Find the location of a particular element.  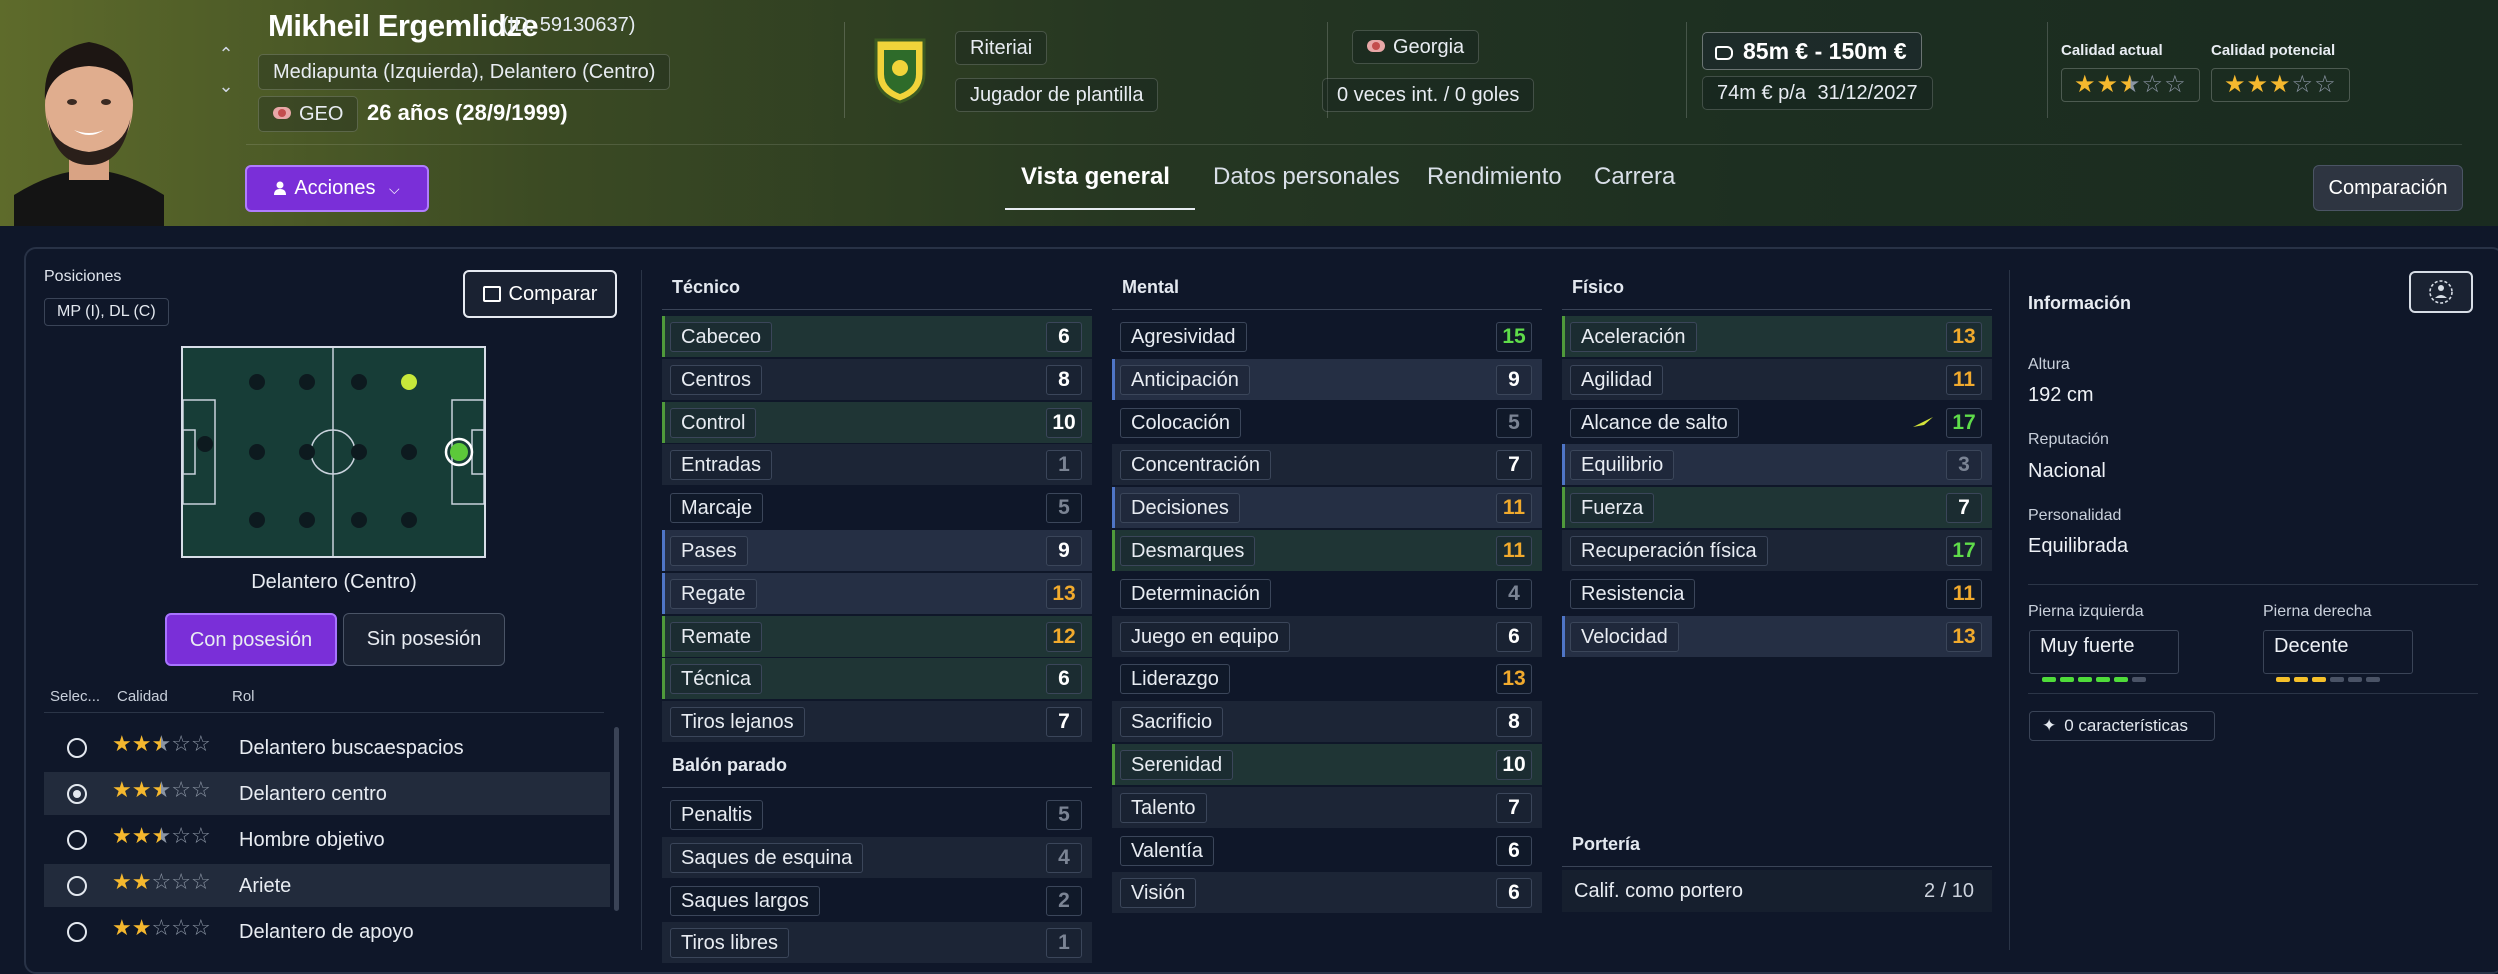

compare-icon is located at coordinates (491, 294).